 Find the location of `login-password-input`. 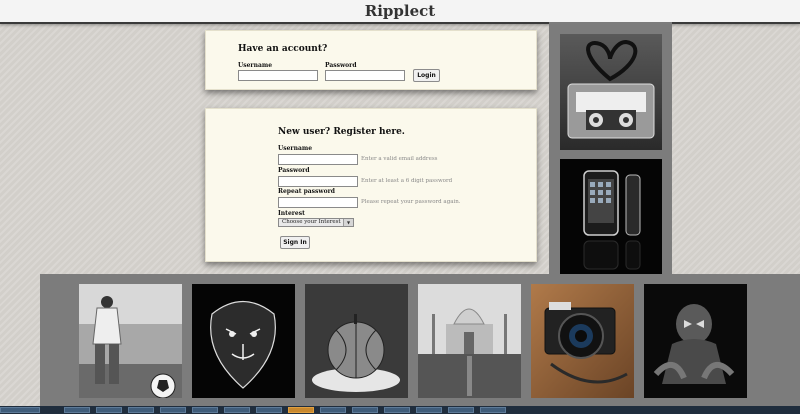

login-password-input is located at coordinates (365, 75).